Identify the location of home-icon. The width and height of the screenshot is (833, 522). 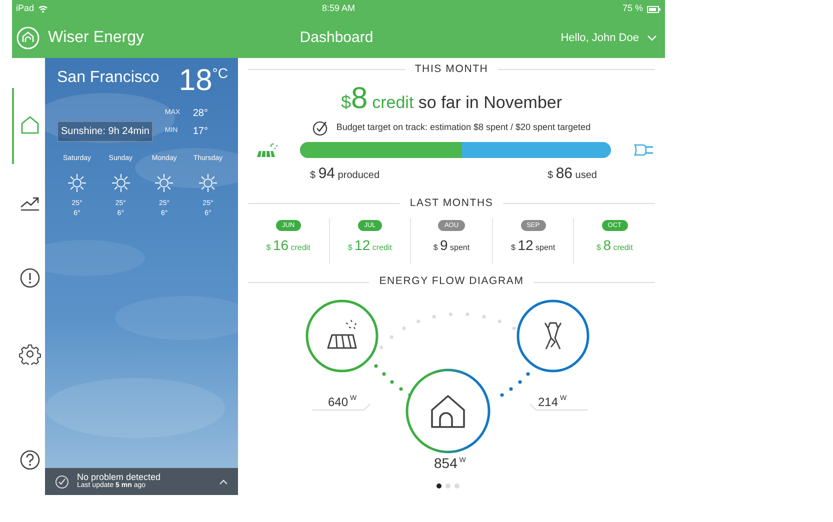
(448, 411).